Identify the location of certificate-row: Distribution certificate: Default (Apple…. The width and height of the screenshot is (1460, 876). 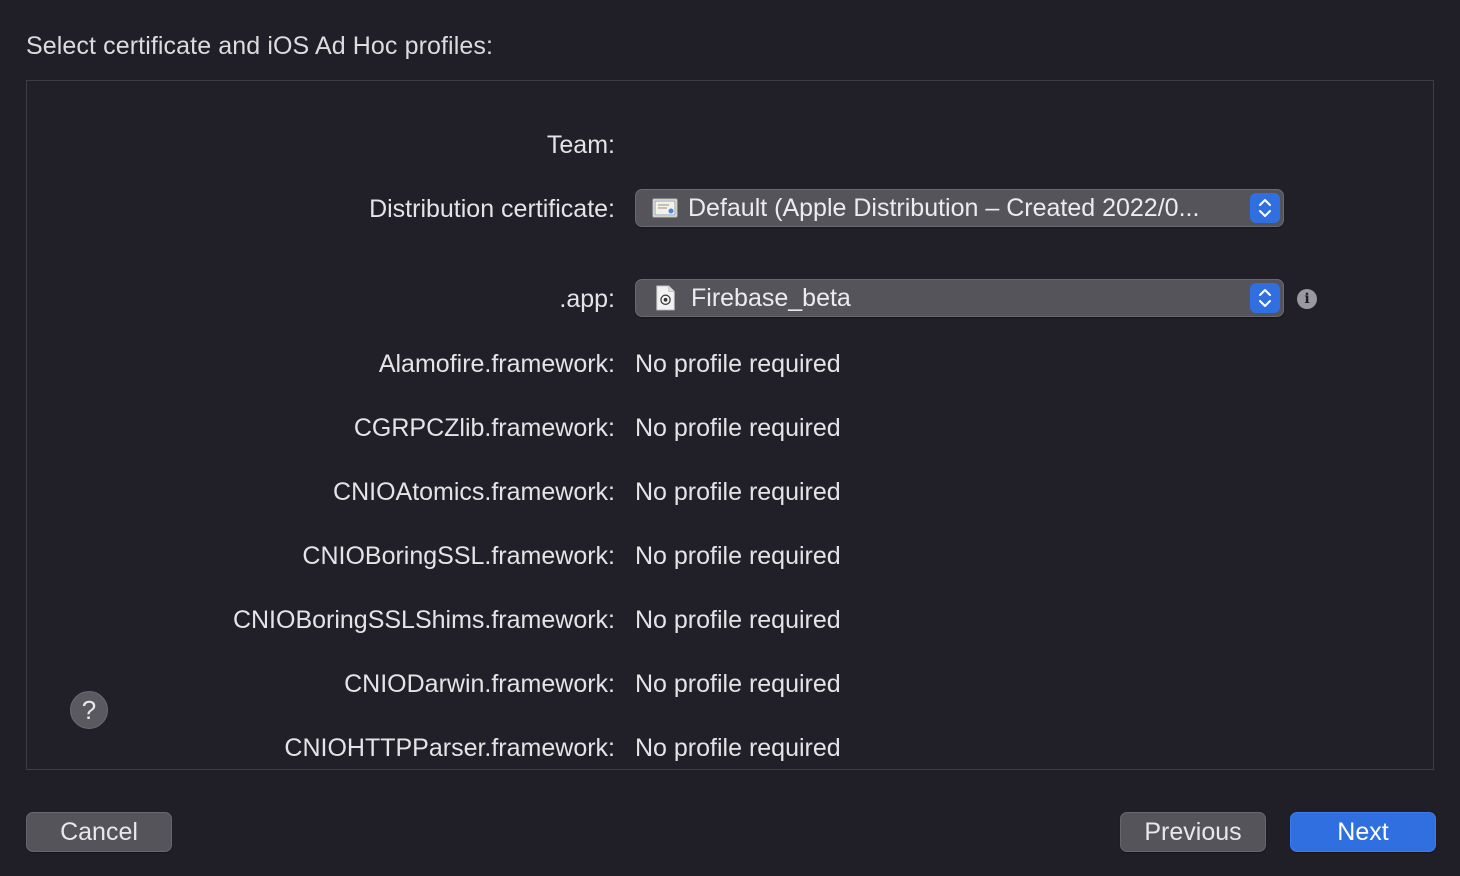
(730, 209).